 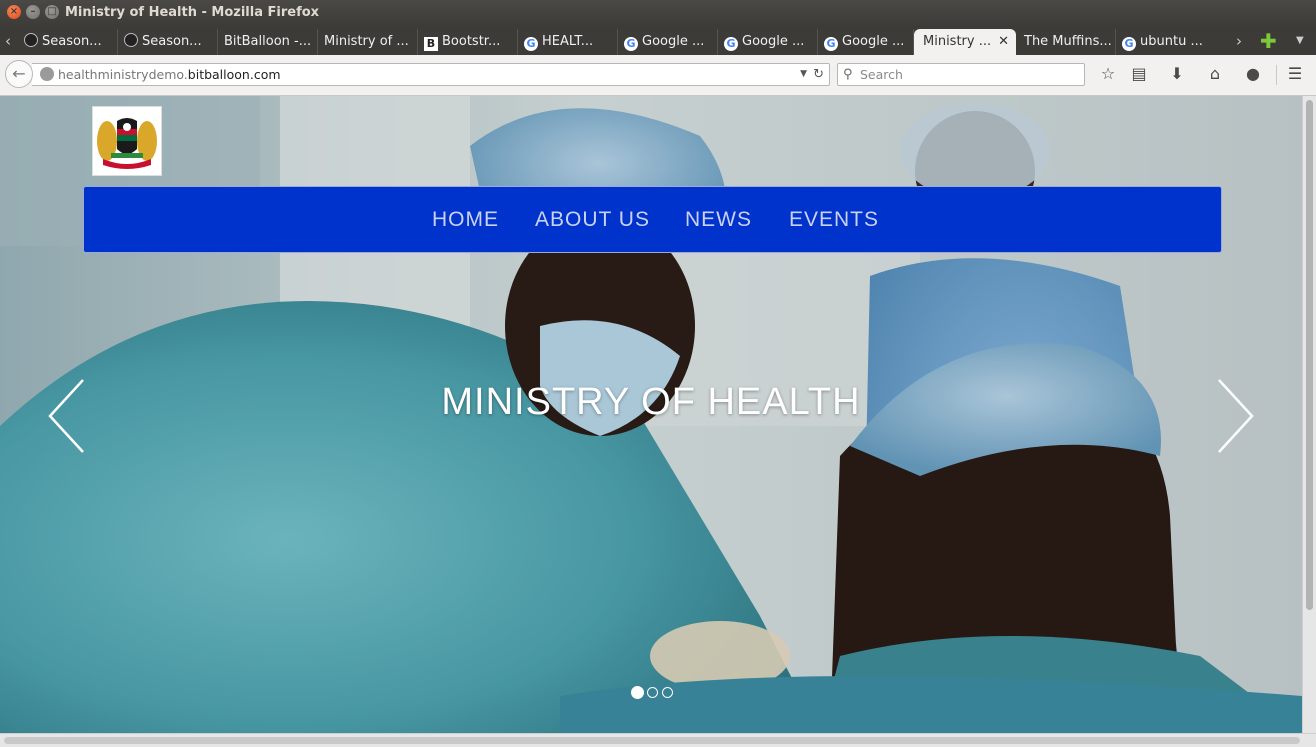 I want to click on tabs-scroll-left-icon: ‹, so click(x=8, y=41).